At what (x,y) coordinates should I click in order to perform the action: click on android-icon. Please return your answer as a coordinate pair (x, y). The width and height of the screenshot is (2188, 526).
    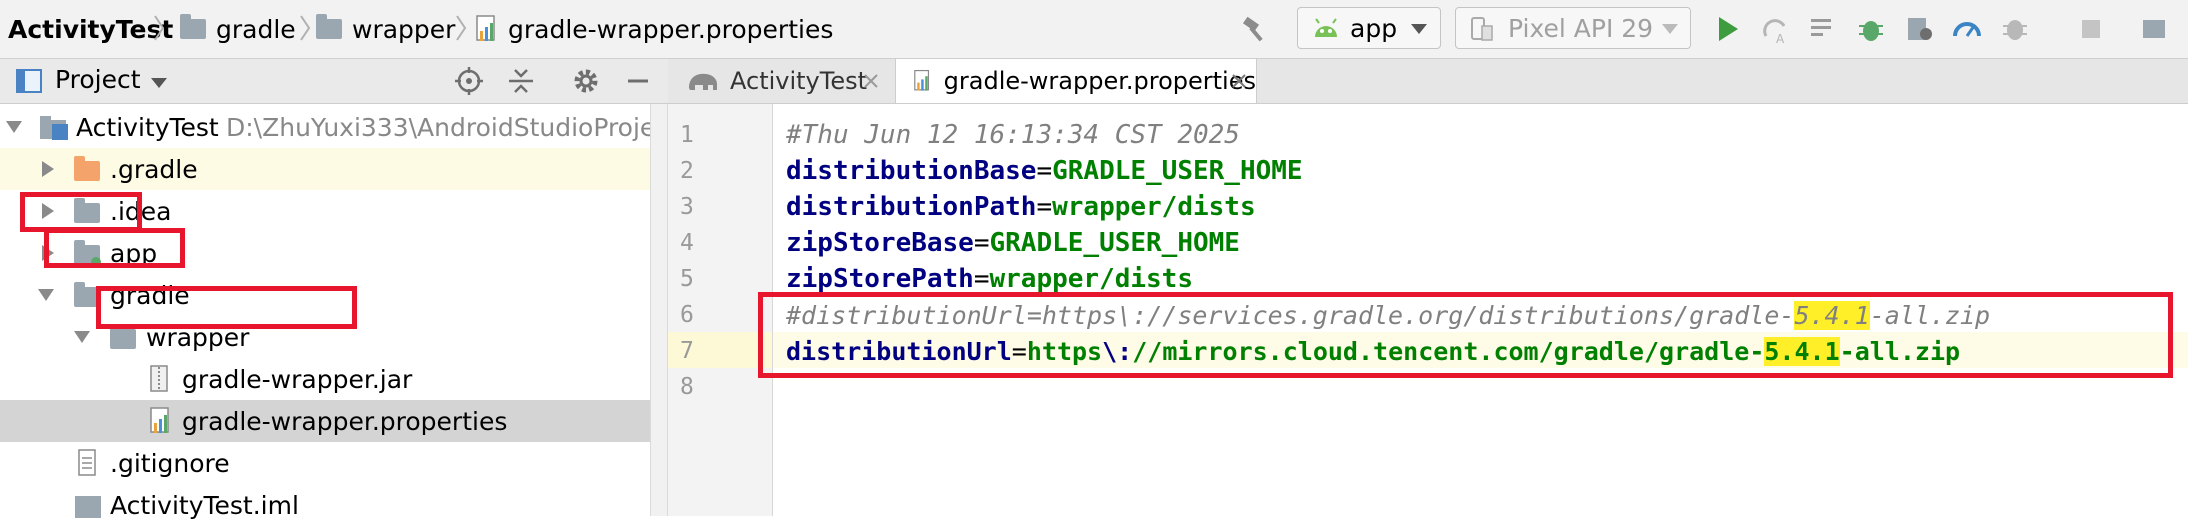
    Looking at the image, I should click on (1326, 27).